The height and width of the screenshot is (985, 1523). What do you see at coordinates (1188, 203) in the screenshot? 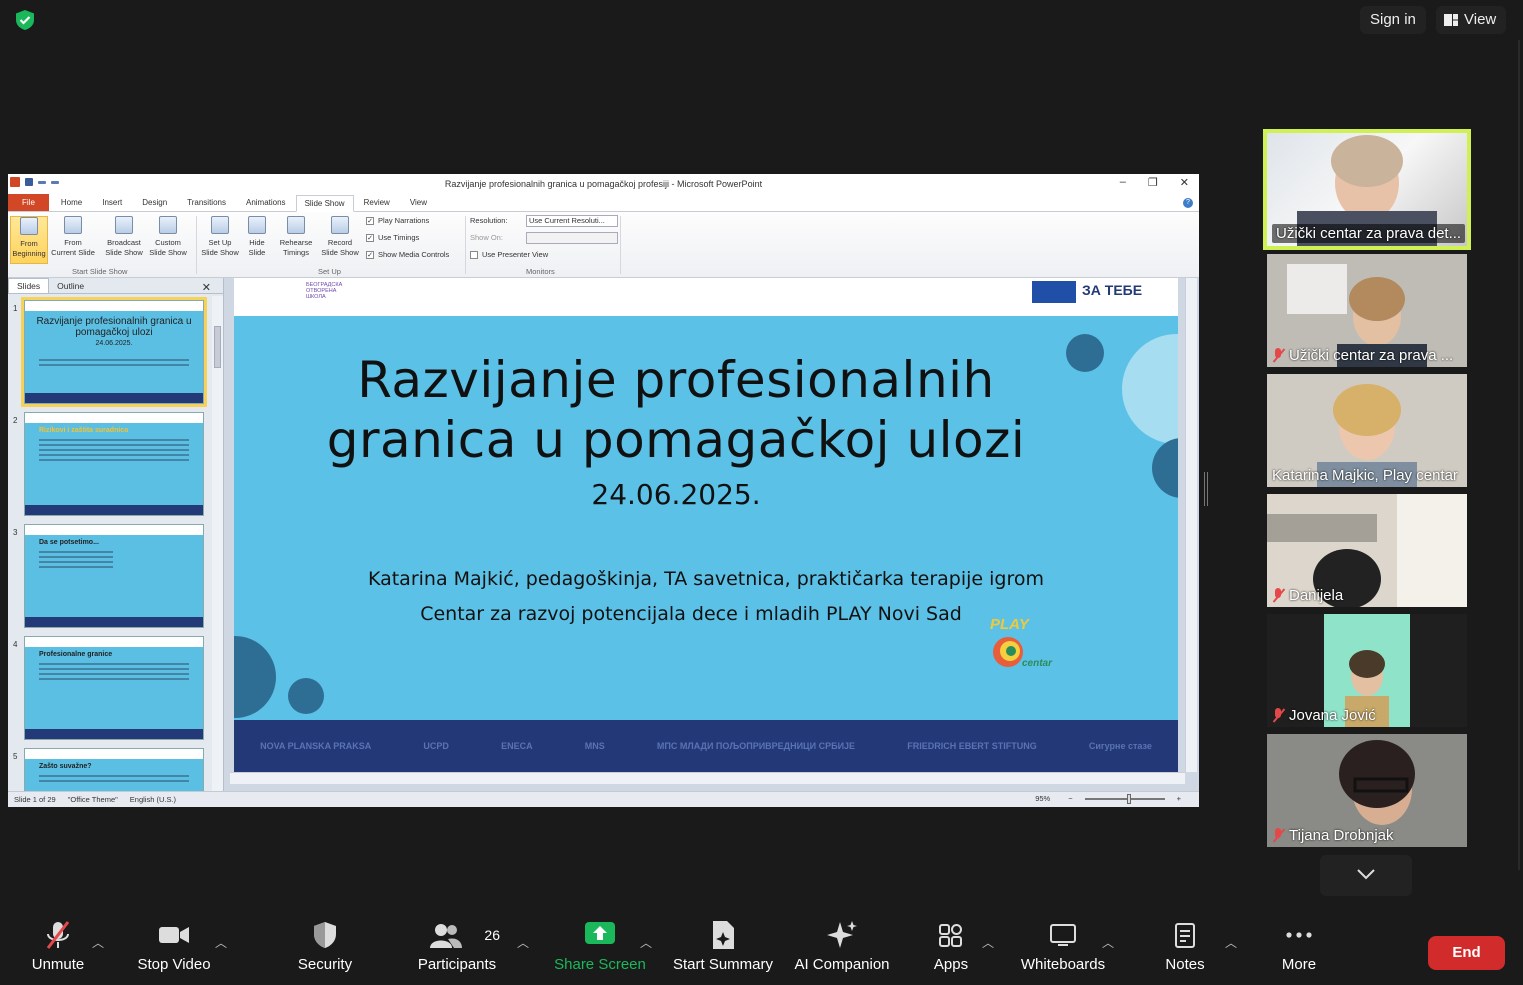
I see `help-icon: ?` at bounding box center [1188, 203].